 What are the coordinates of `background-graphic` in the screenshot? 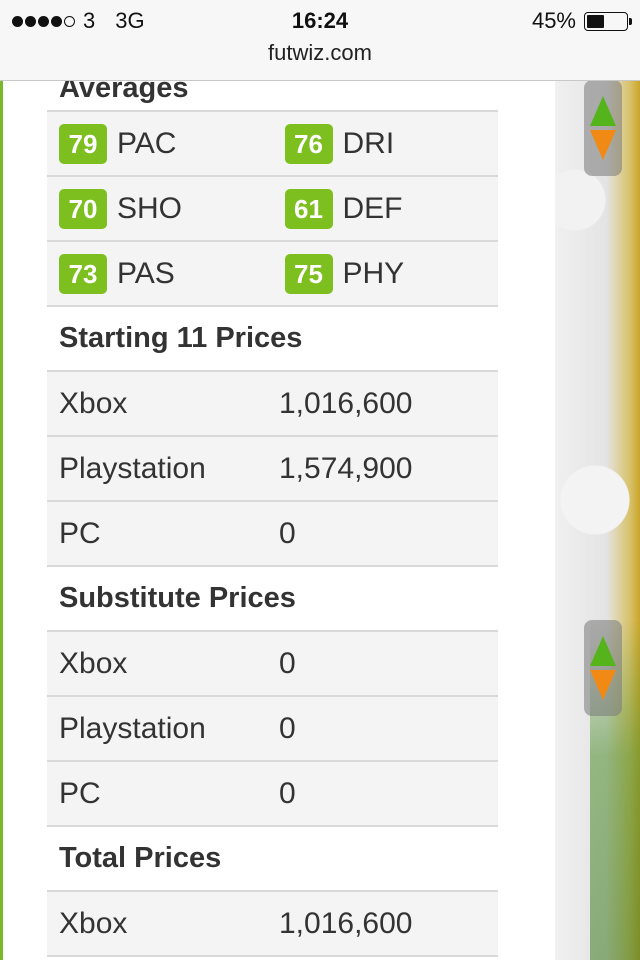 It's located at (597, 520).